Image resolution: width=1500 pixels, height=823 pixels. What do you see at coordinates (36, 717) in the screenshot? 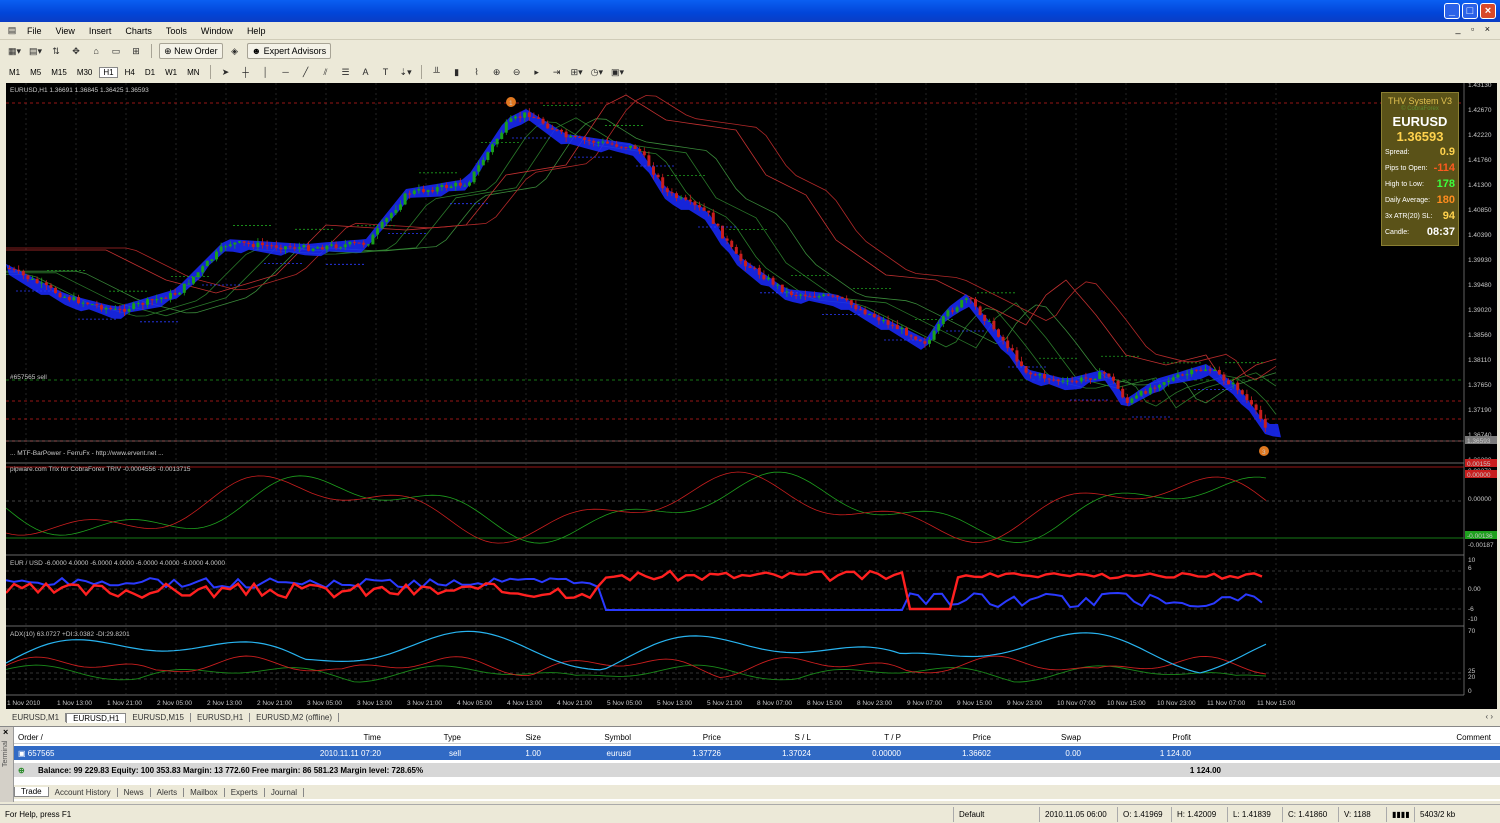
I see `chart-tab: EURUSD,M1` at bounding box center [36, 717].